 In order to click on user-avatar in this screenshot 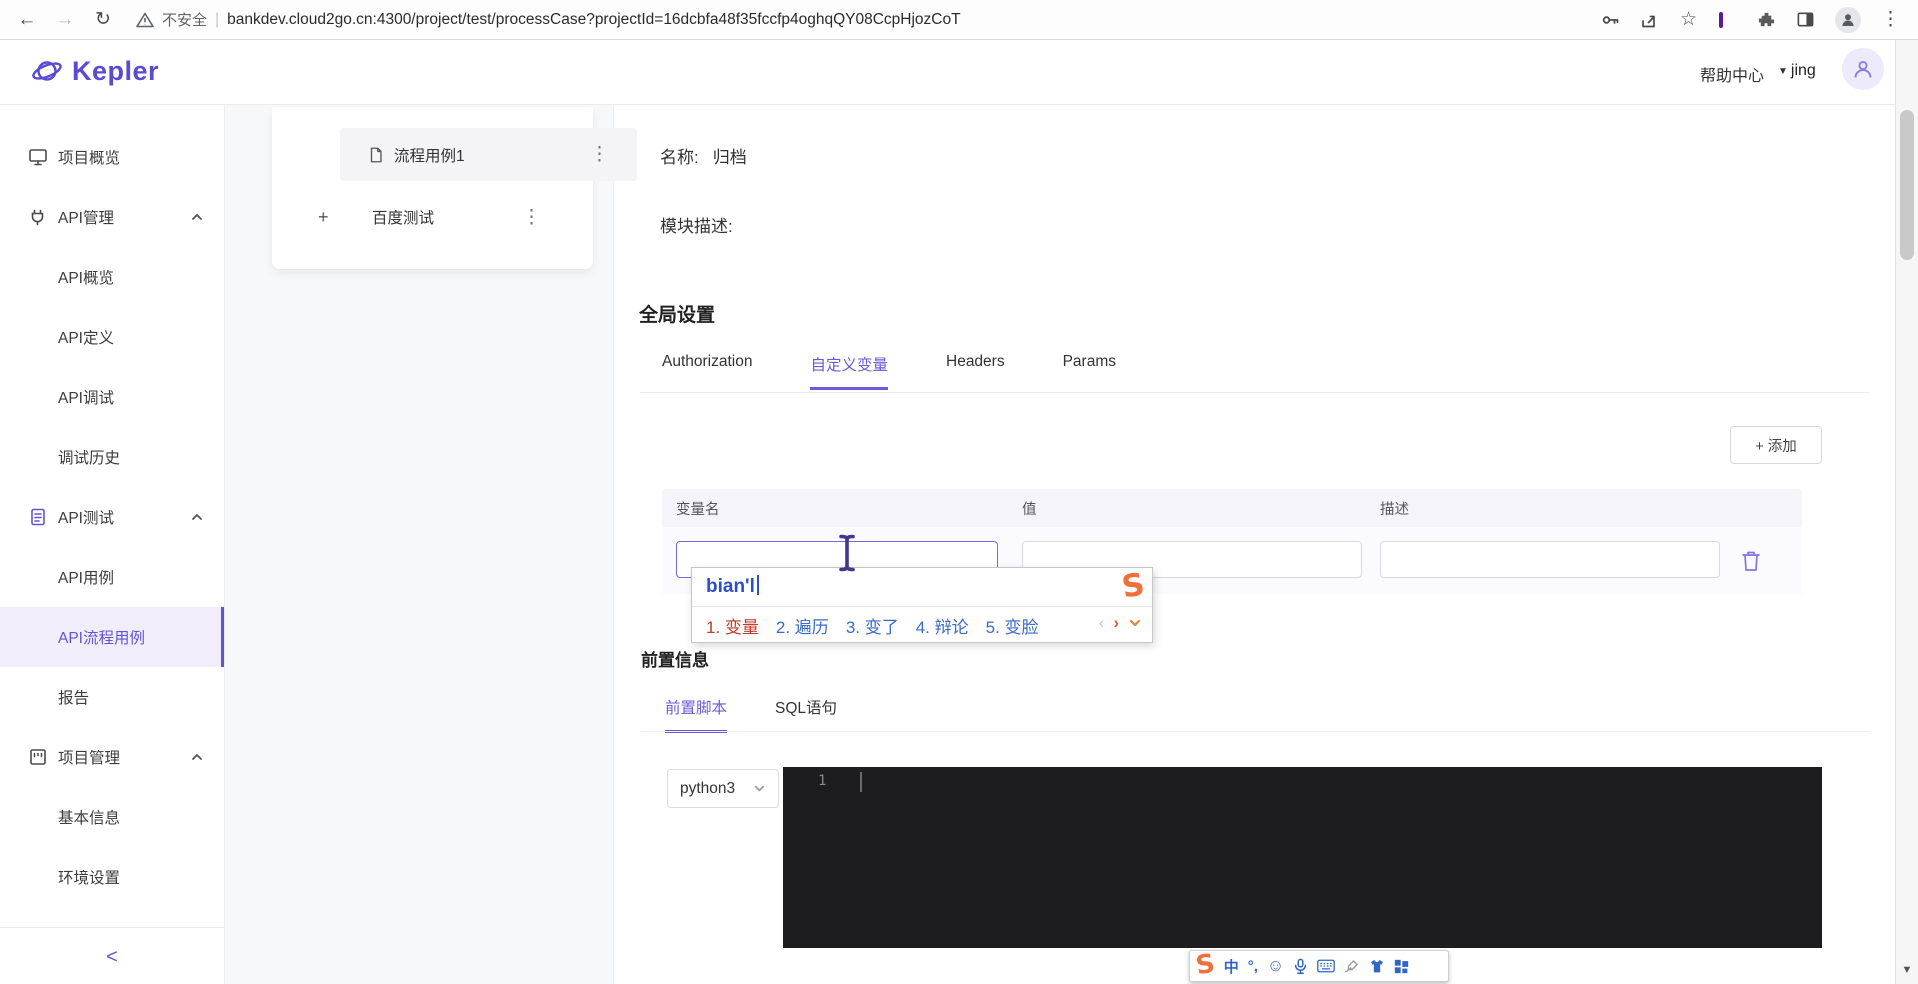, I will do `click(1863, 69)`.